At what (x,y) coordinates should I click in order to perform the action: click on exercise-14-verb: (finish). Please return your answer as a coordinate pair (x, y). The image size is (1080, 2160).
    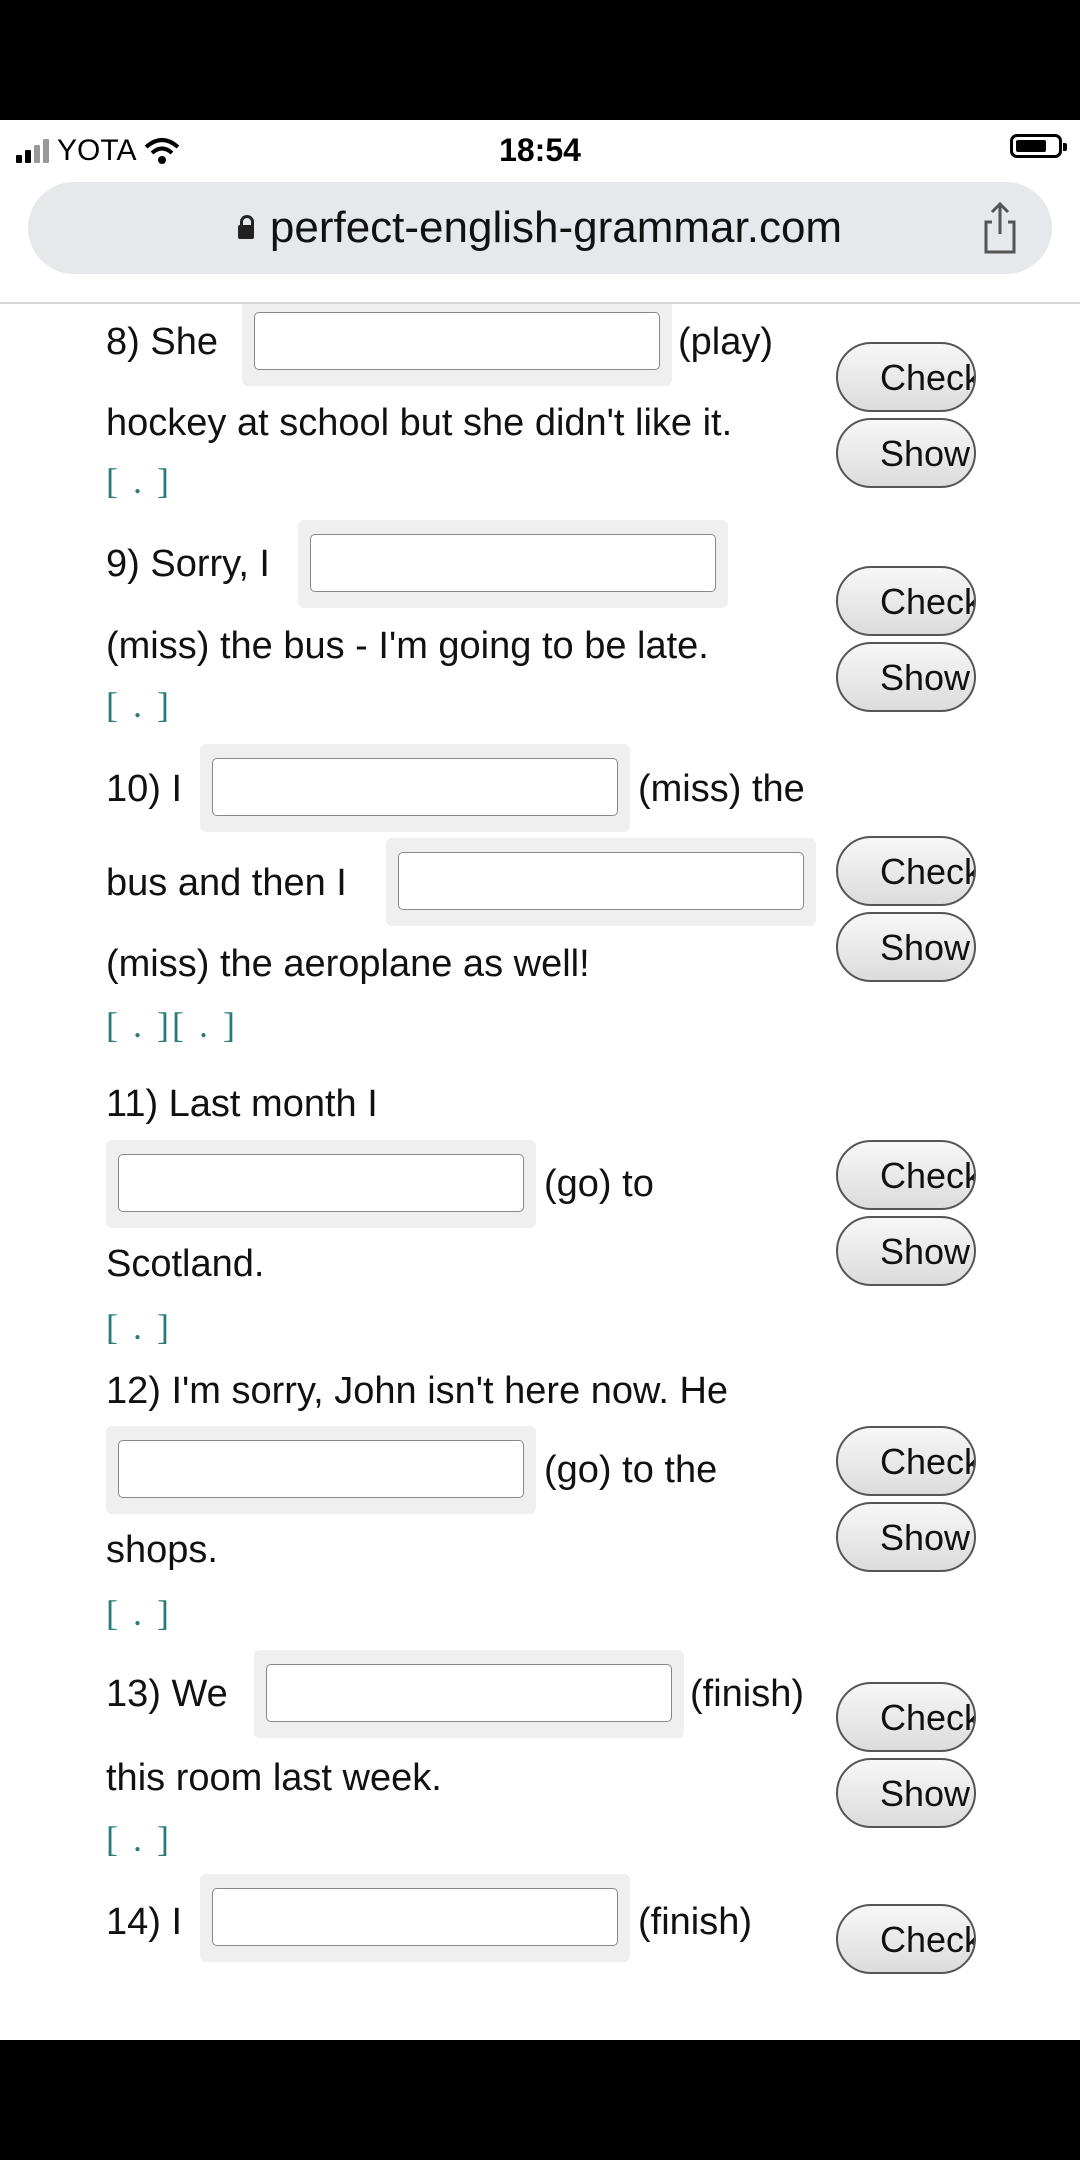
    Looking at the image, I should click on (695, 1922).